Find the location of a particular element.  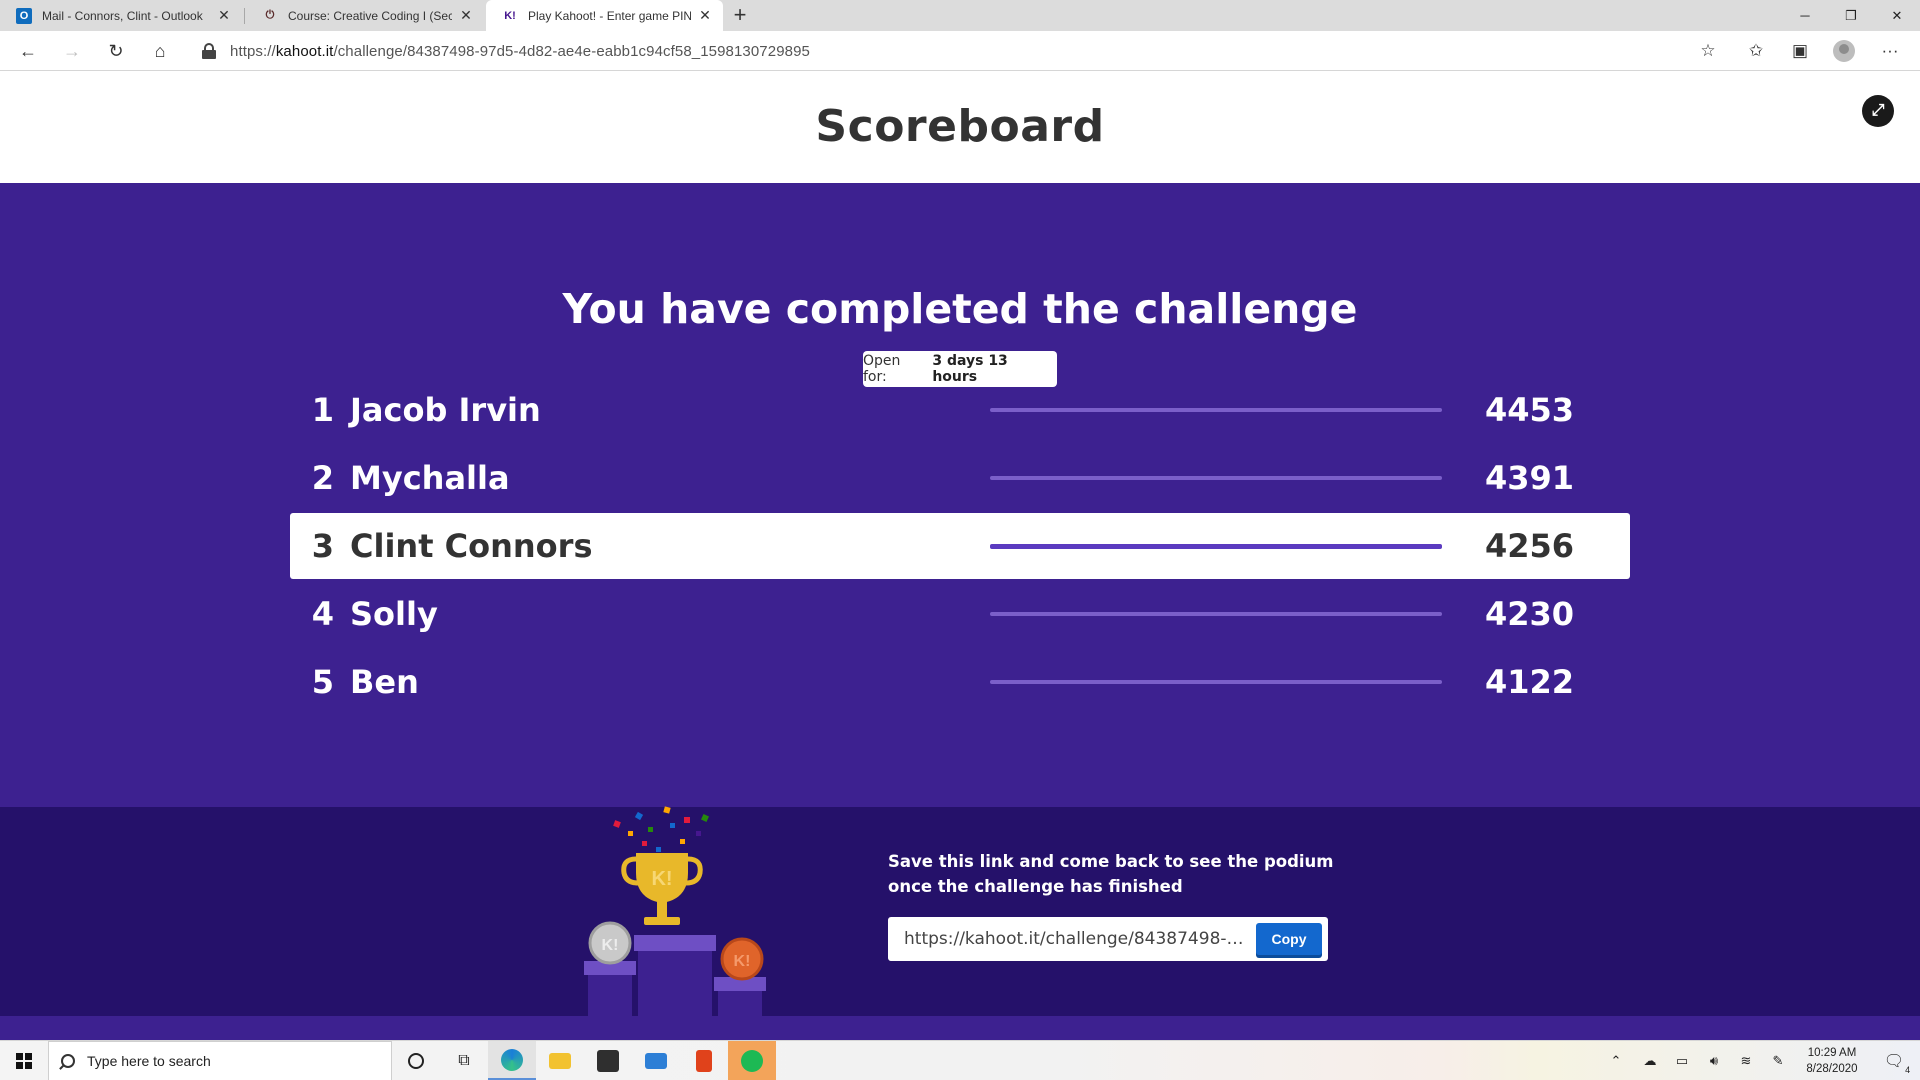

task-view-icon: ⧉ is located at coordinates (464, 1060).